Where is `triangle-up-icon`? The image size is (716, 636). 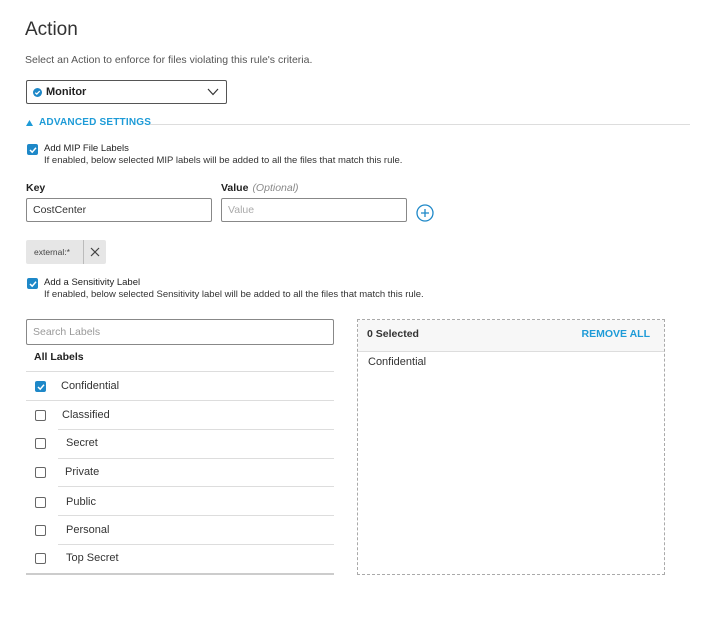 triangle-up-icon is located at coordinates (29, 122).